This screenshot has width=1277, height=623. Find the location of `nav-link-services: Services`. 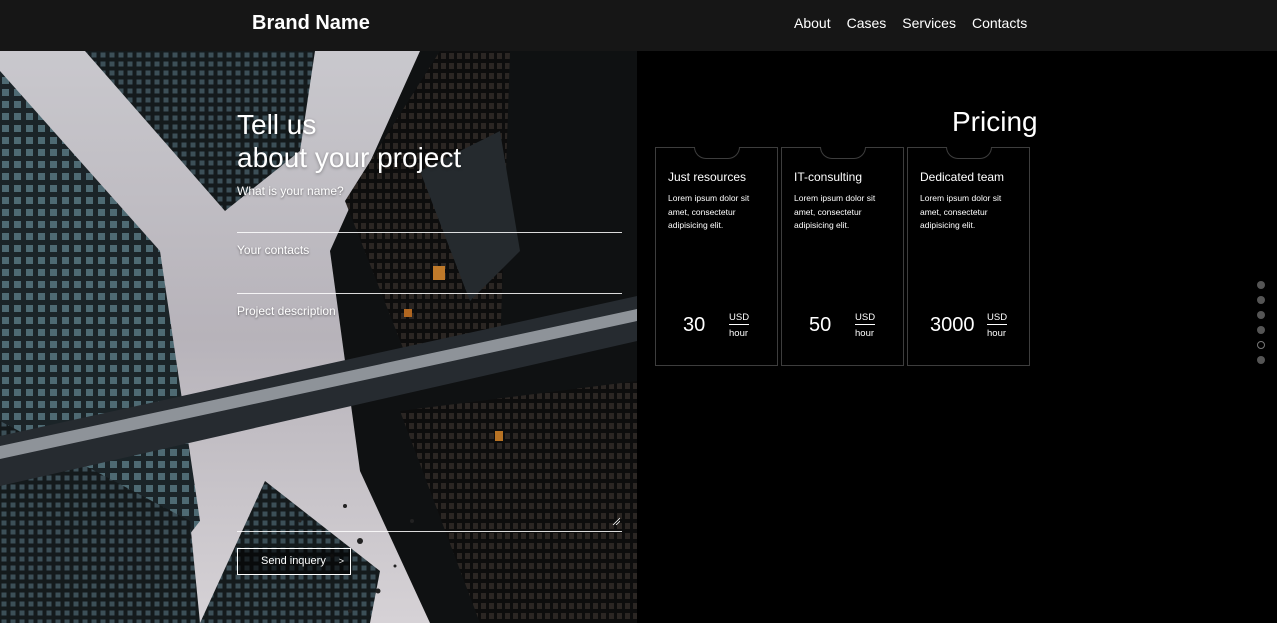

nav-link-services: Services is located at coordinates (929, 23).